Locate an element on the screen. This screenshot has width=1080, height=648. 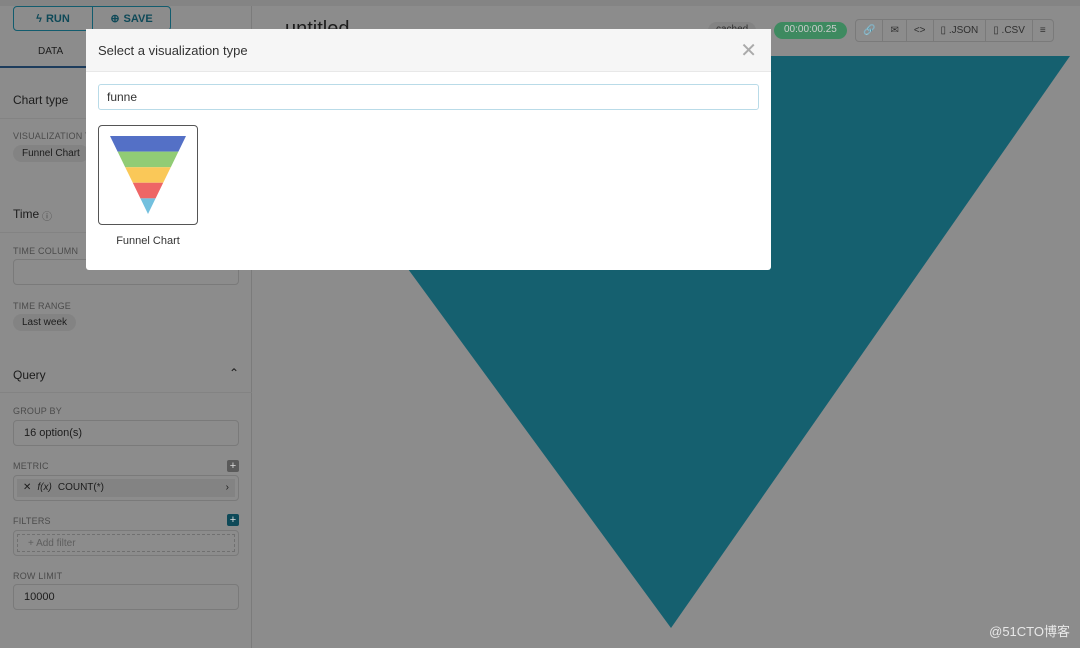
chart-type-title: Chart type is located at coordinates (41, 100).